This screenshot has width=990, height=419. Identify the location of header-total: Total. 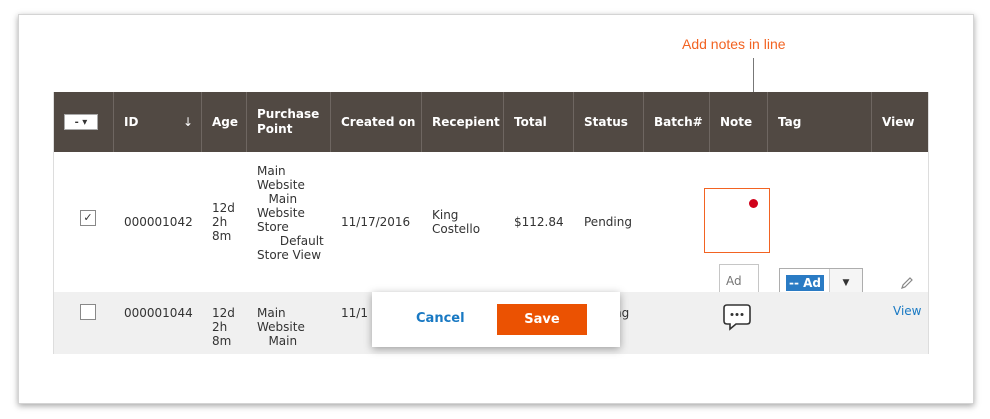
(539, 122).